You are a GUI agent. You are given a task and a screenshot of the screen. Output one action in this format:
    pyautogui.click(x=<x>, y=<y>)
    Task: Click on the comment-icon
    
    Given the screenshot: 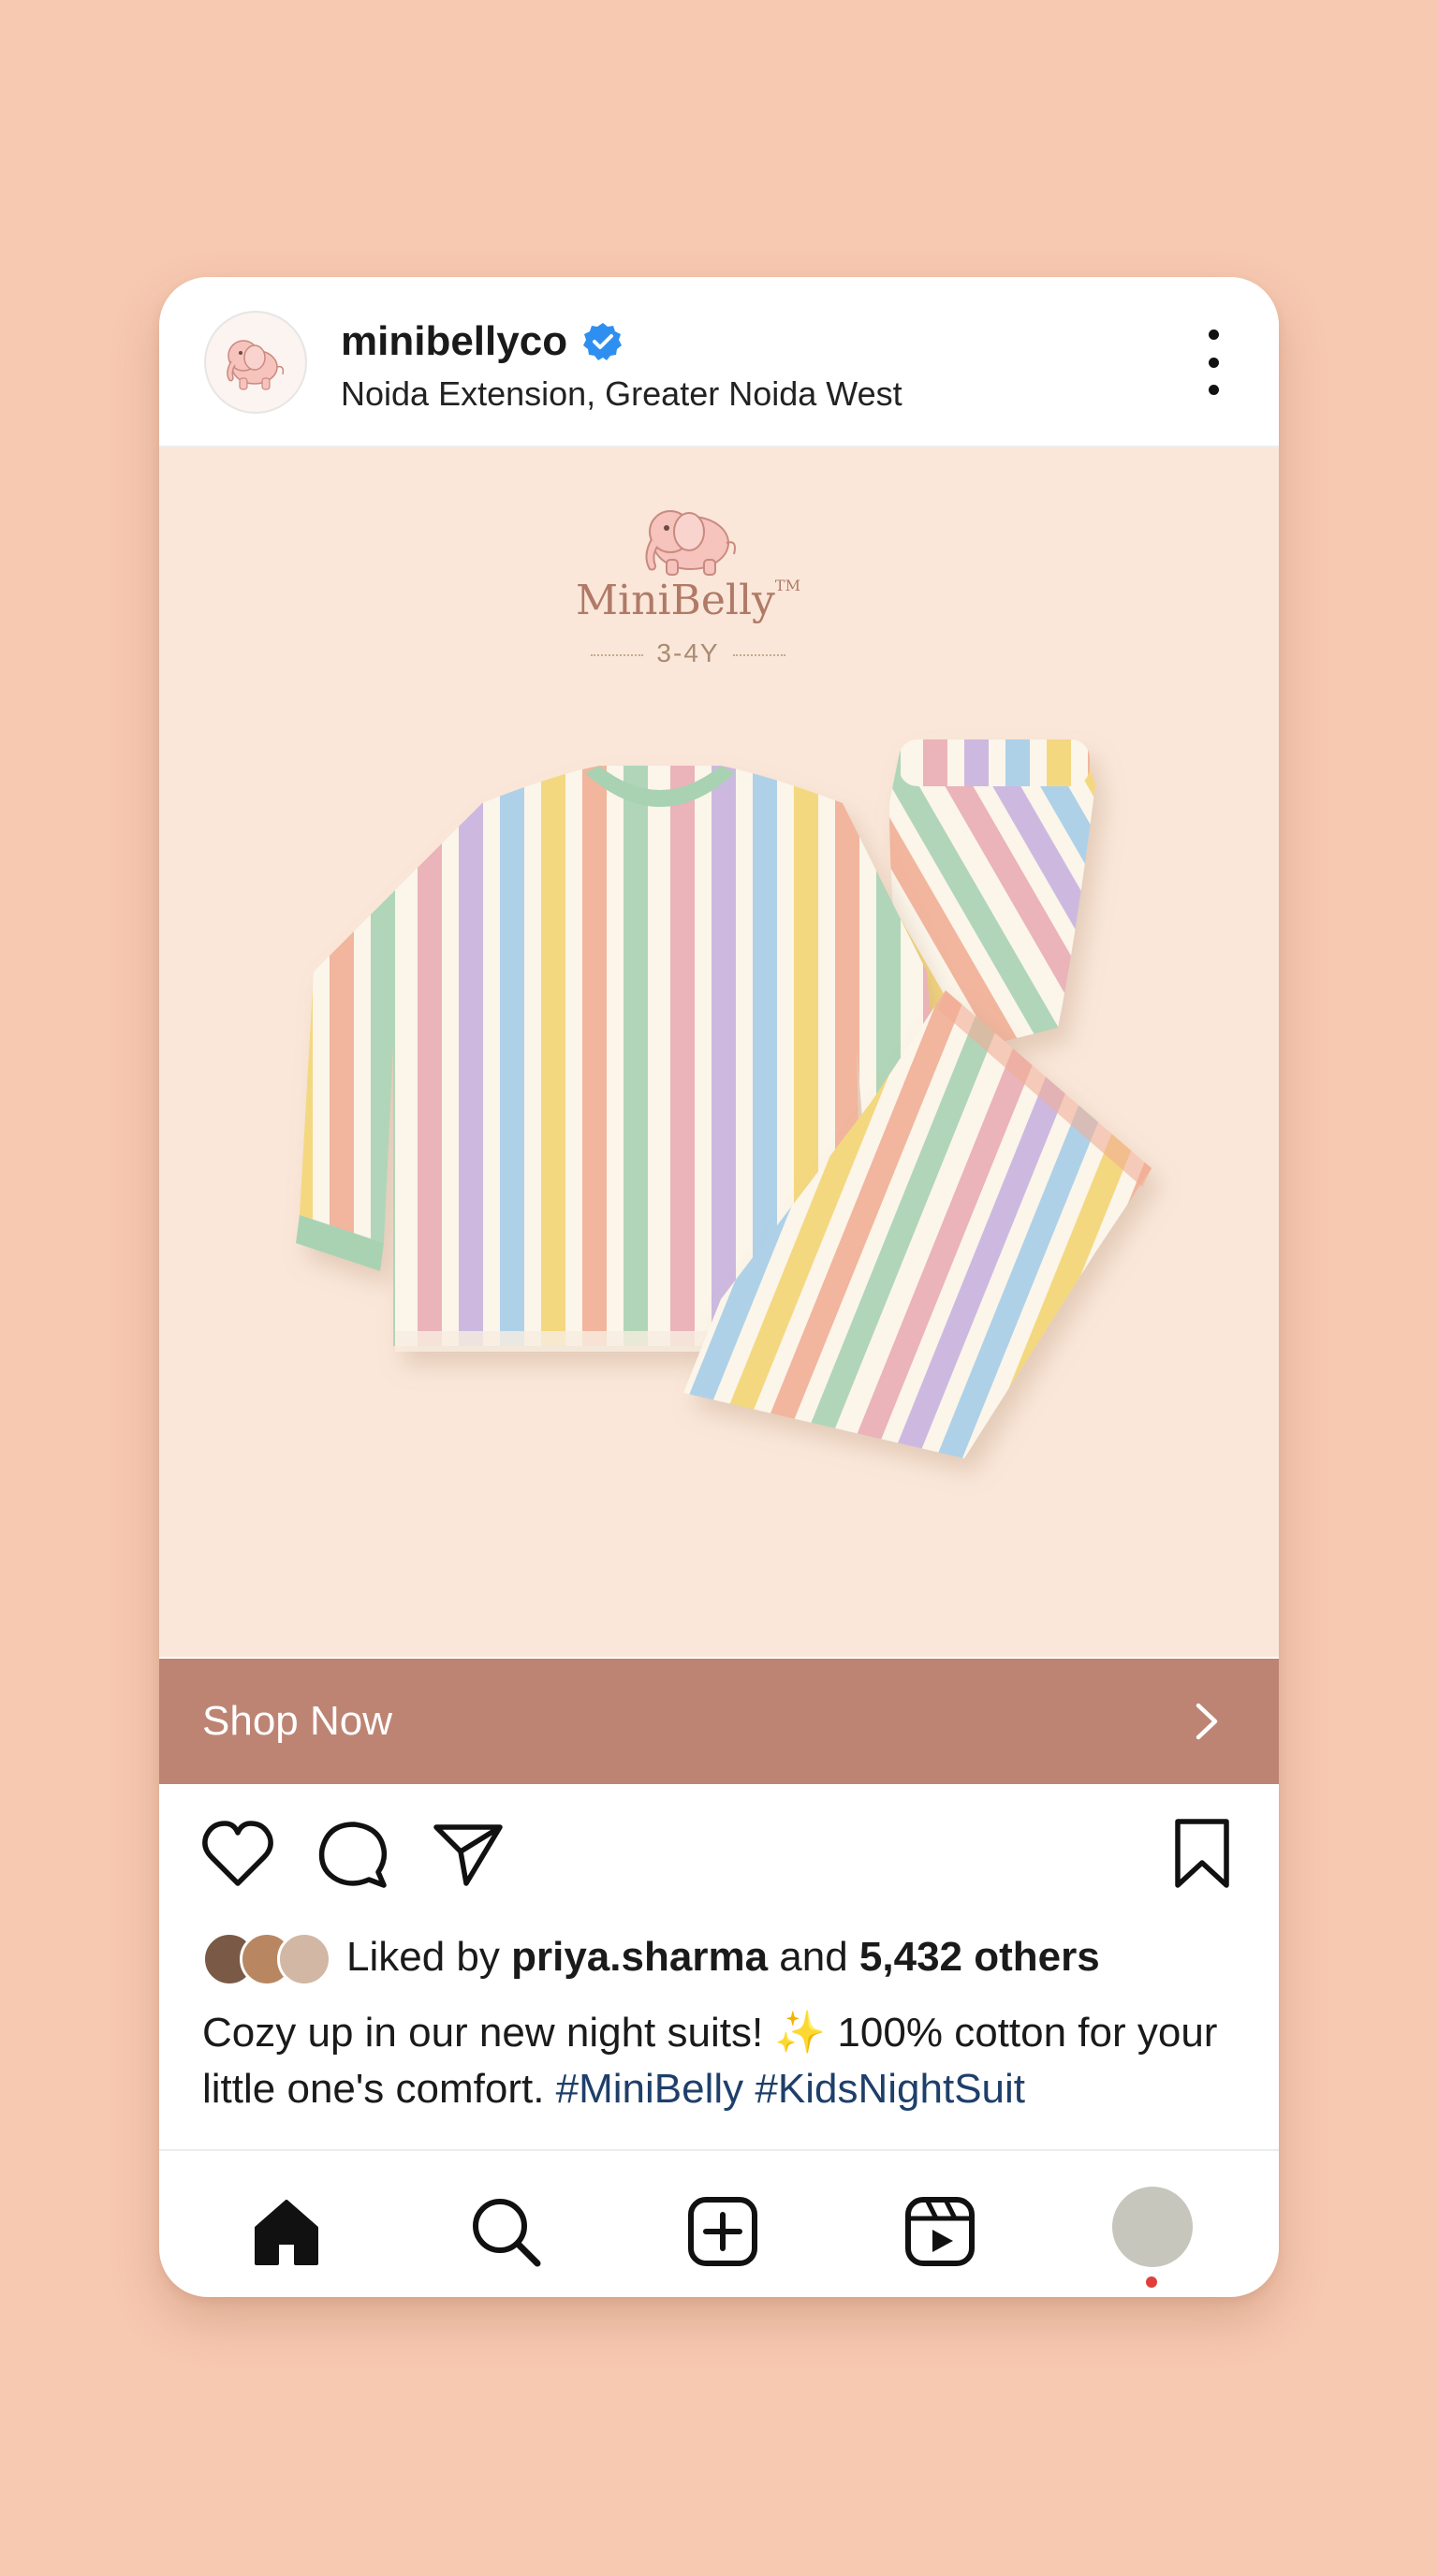 What is the action you would take?
    pyautogui.click(x=352, y=1854)
    